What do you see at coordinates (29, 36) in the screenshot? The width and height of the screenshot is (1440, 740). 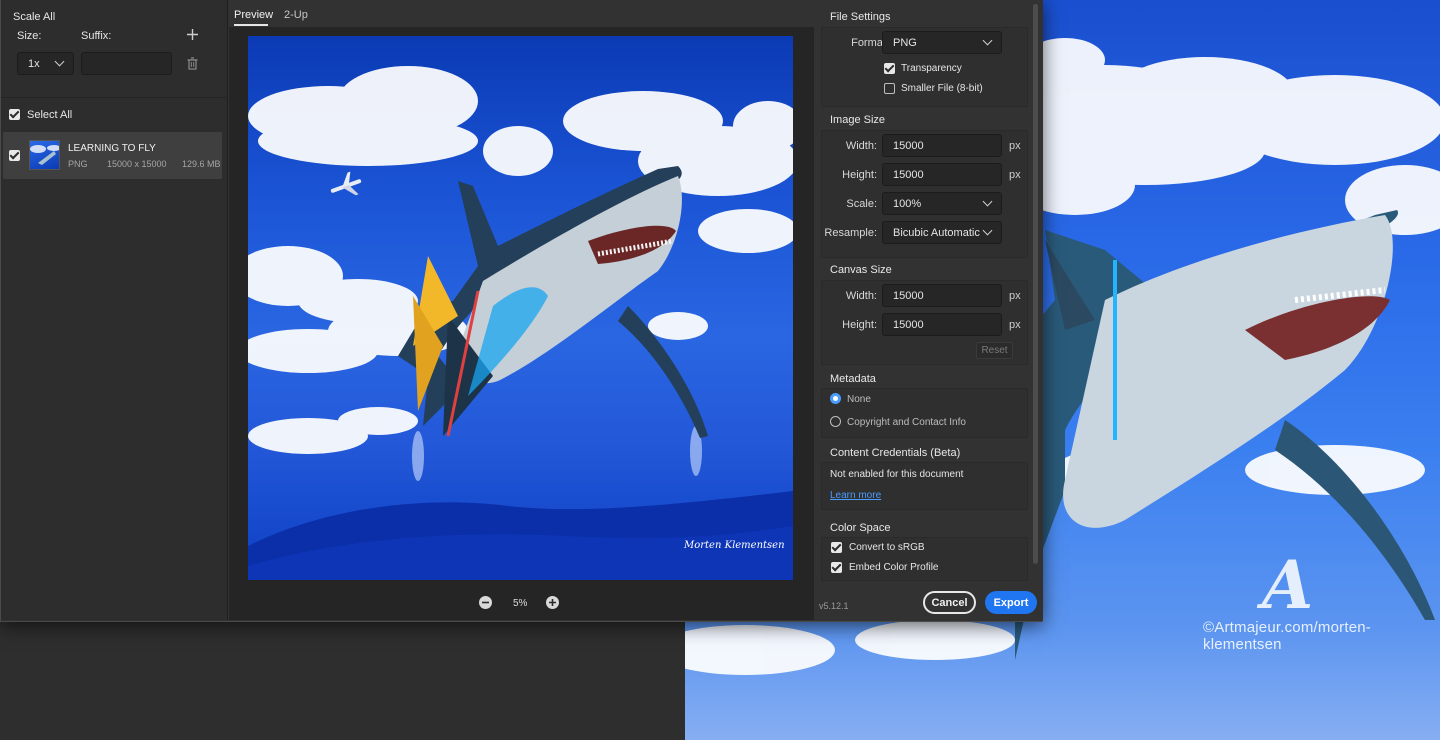 I see `size-label: Size:` at bounding box center [29, 36].